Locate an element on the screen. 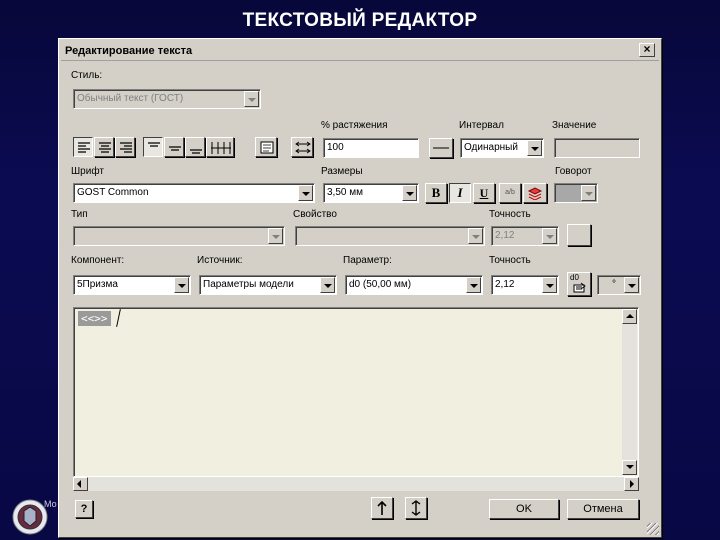 Image resolution: width=720 pixels, height=540 pixels. layers-icon is located at coordinates (535, 193).